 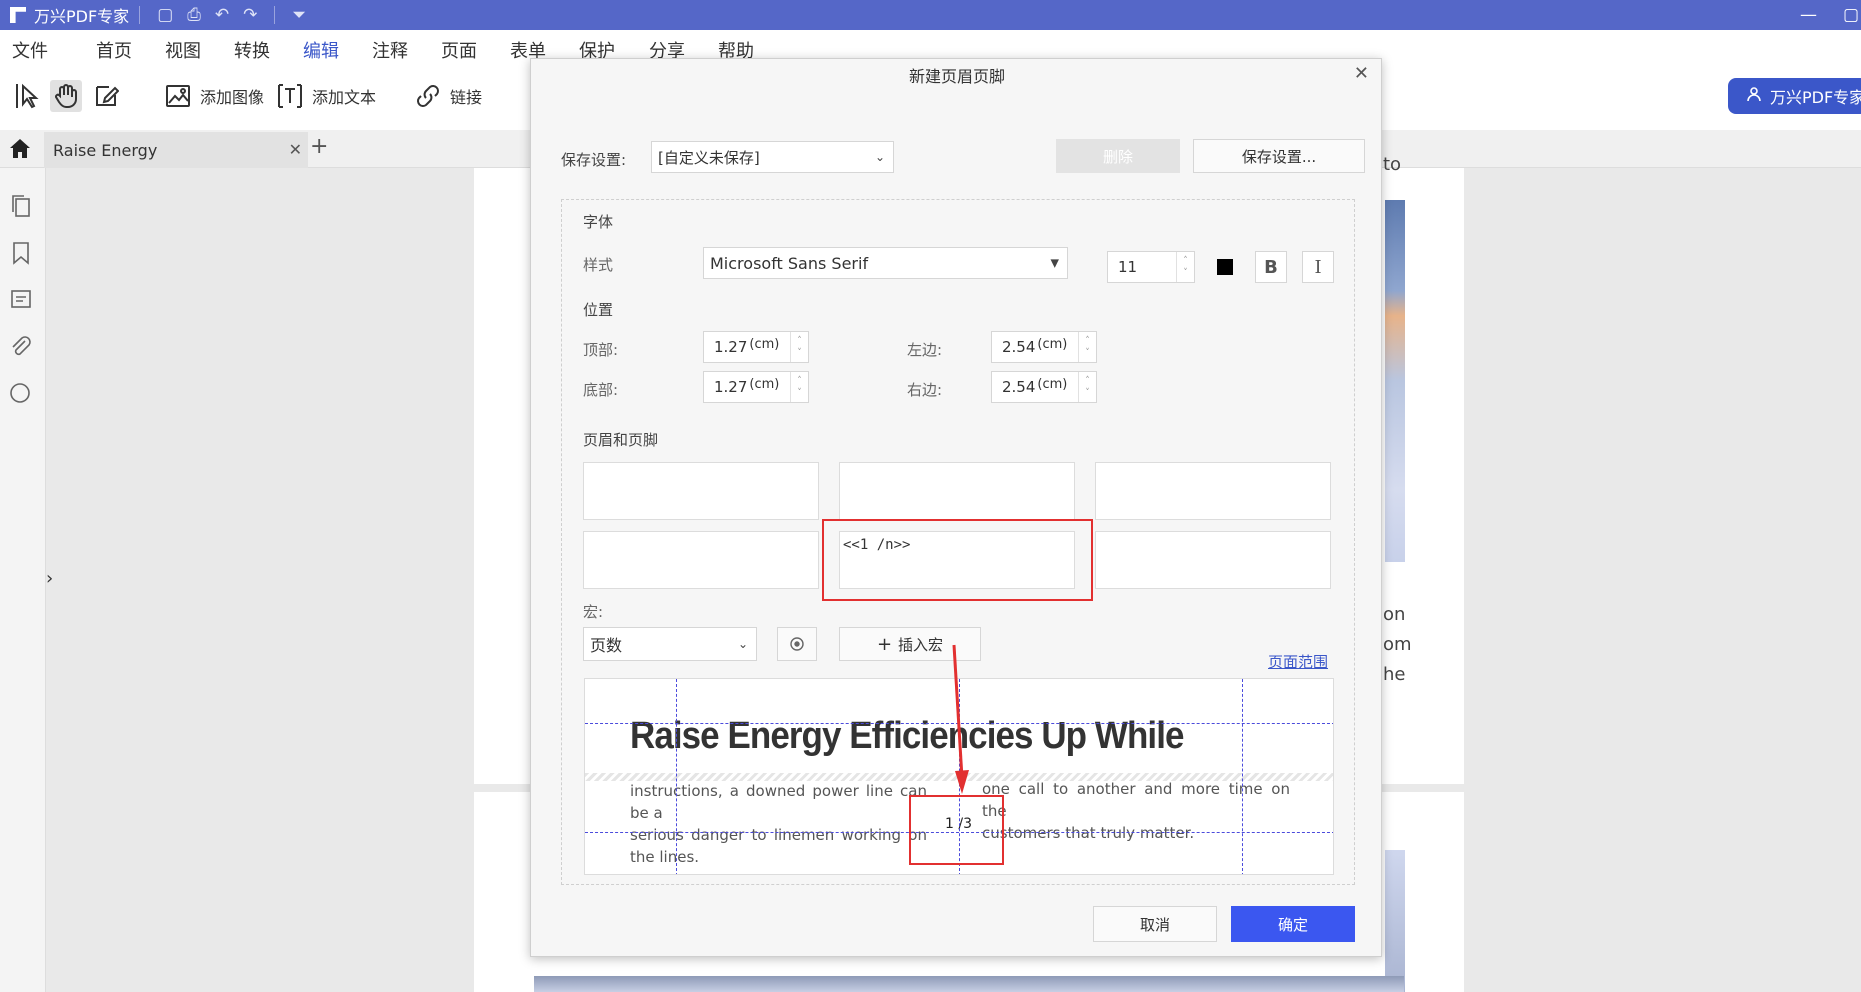 I want to click on link-button: 链接, so click(x=447, y=96).